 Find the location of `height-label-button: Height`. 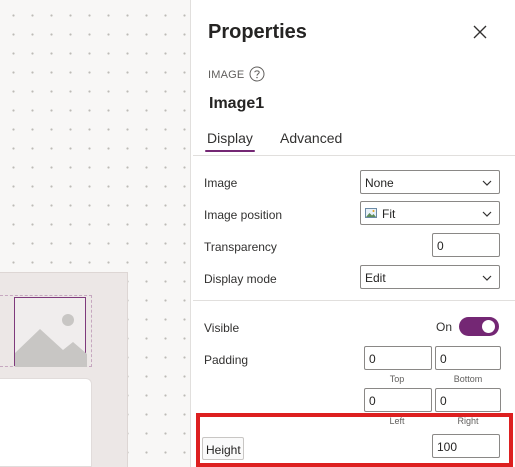

height-label-button: Height is located at coordinates (223, 448).